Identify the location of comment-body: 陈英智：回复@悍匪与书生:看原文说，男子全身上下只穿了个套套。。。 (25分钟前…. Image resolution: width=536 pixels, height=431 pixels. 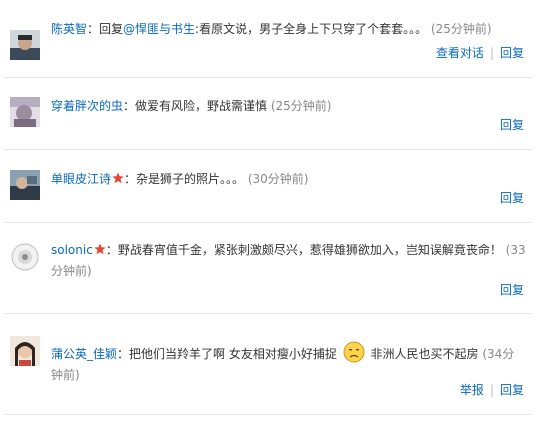
(288, 29).